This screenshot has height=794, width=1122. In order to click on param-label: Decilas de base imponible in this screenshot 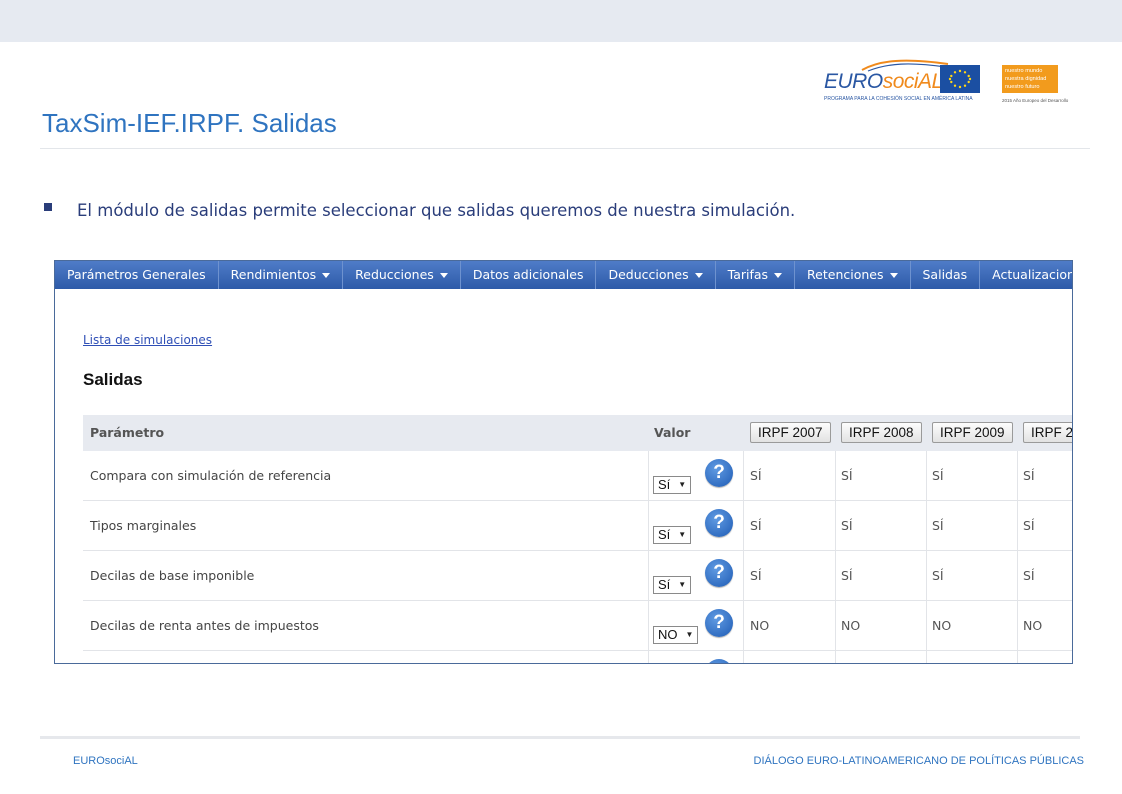, I will do `click(172, 575)`.